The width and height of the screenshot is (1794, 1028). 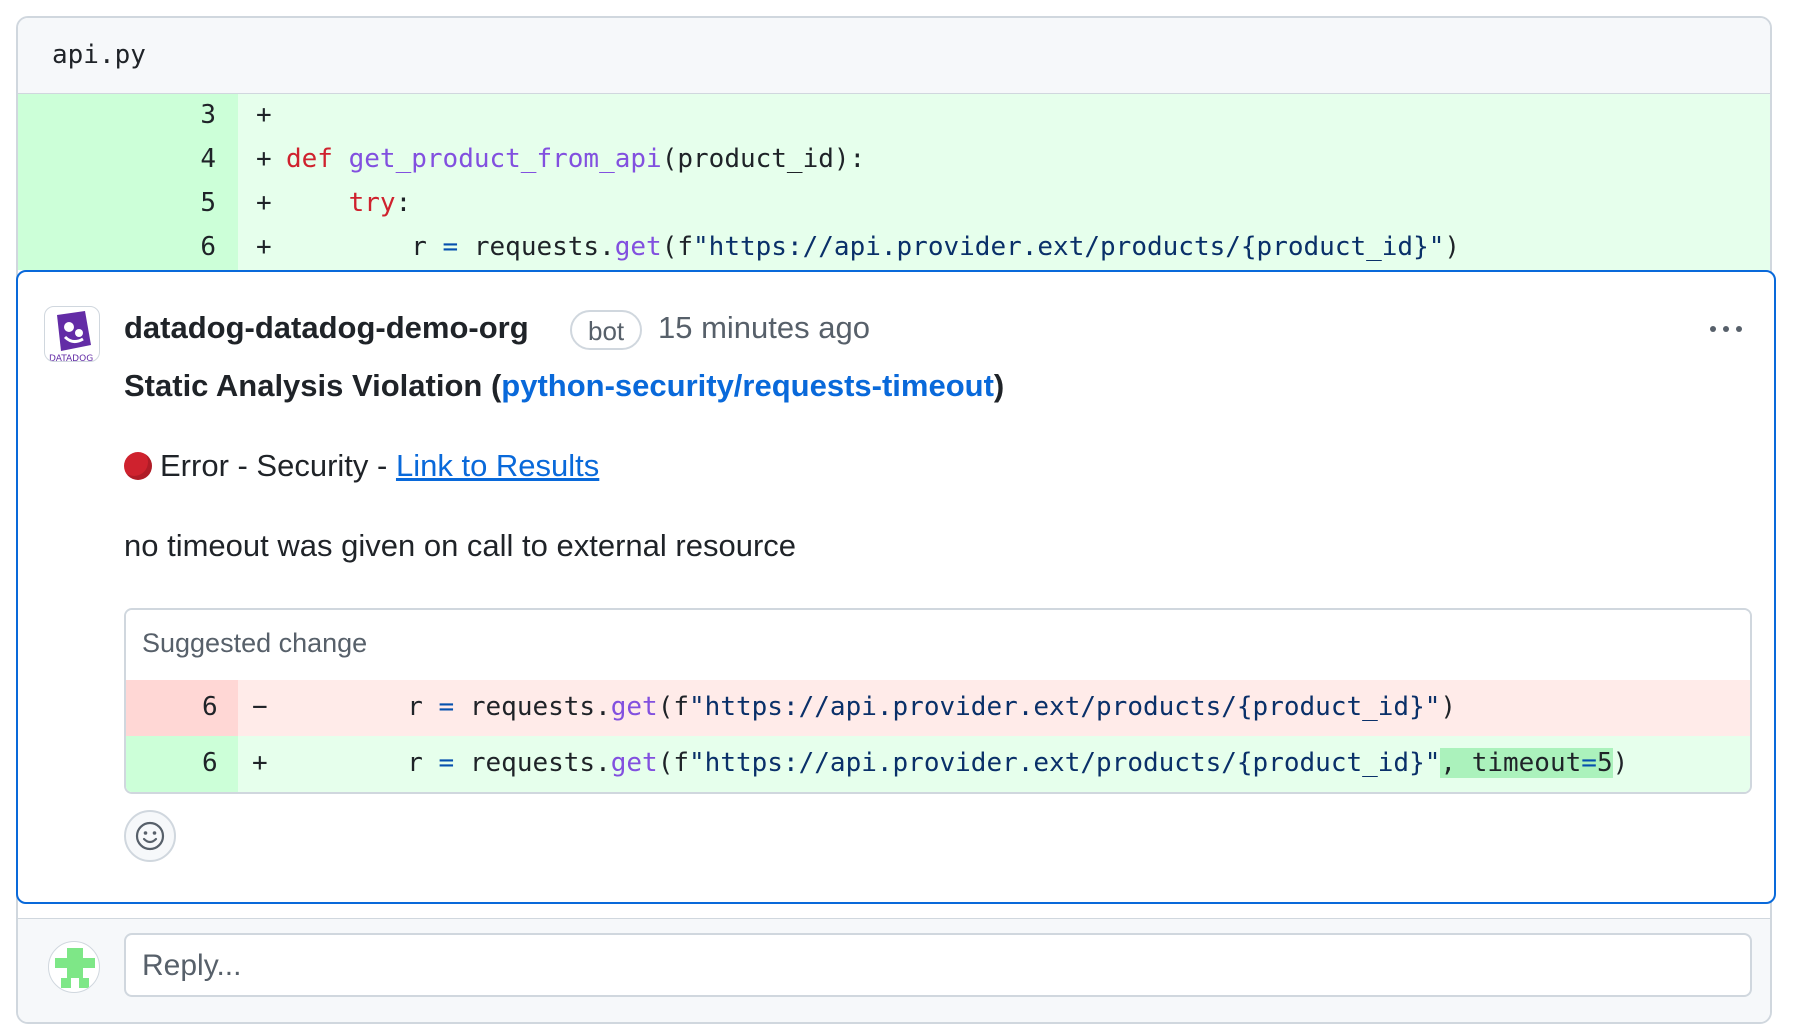 I want to click on line-number: 5, so click(x=208, y=203).